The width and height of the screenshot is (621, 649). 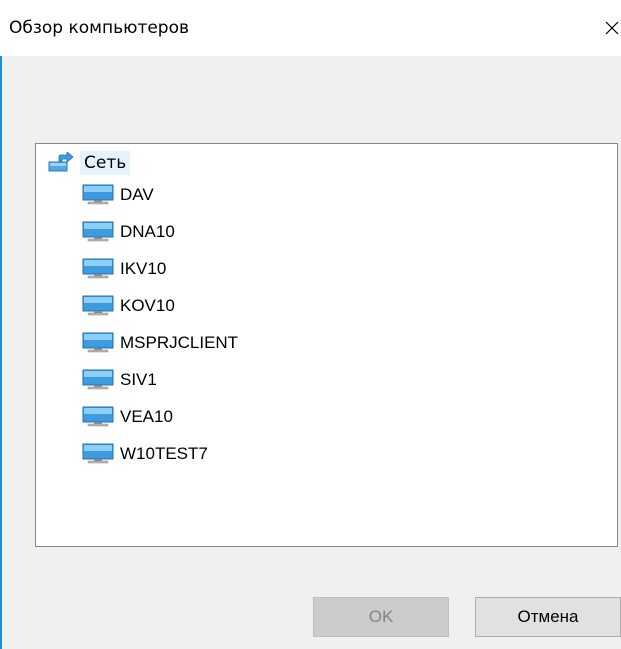 I want to click on tree-item-computer: SIV1, so click(x=119, y=380).